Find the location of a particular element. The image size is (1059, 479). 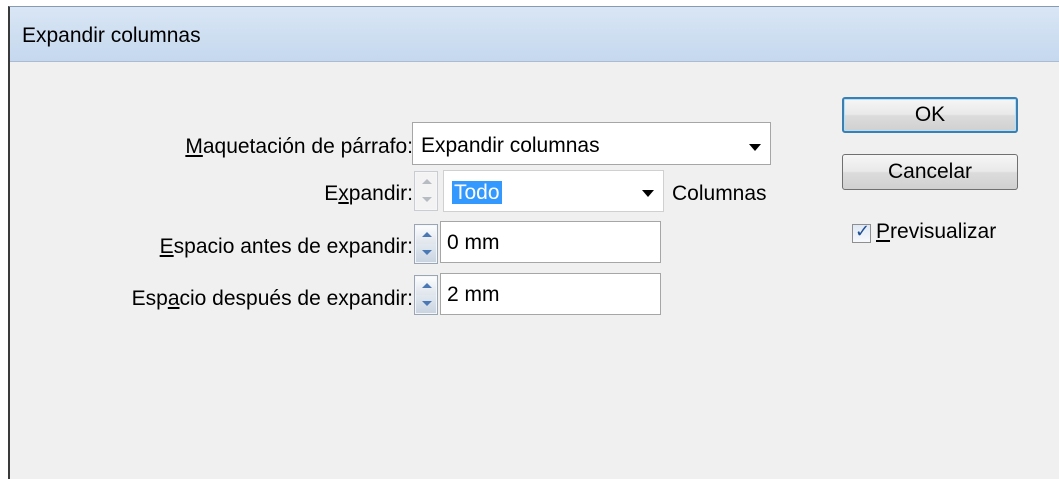

ok-button: OK is located at coordinates (930, 115).